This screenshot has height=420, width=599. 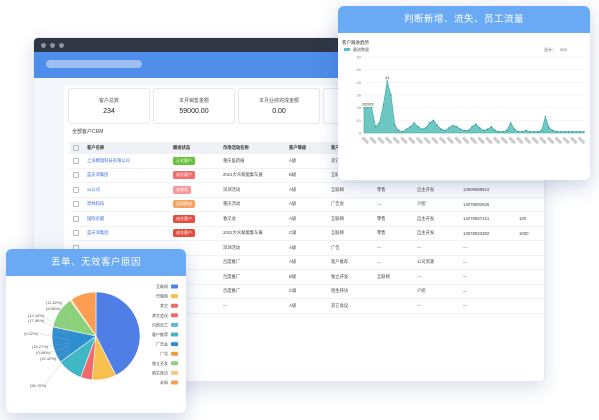 What do you see at coordinates (307, 161) in the screenshot?
I see `cell-level: A级` at bounding box center [307, 161].